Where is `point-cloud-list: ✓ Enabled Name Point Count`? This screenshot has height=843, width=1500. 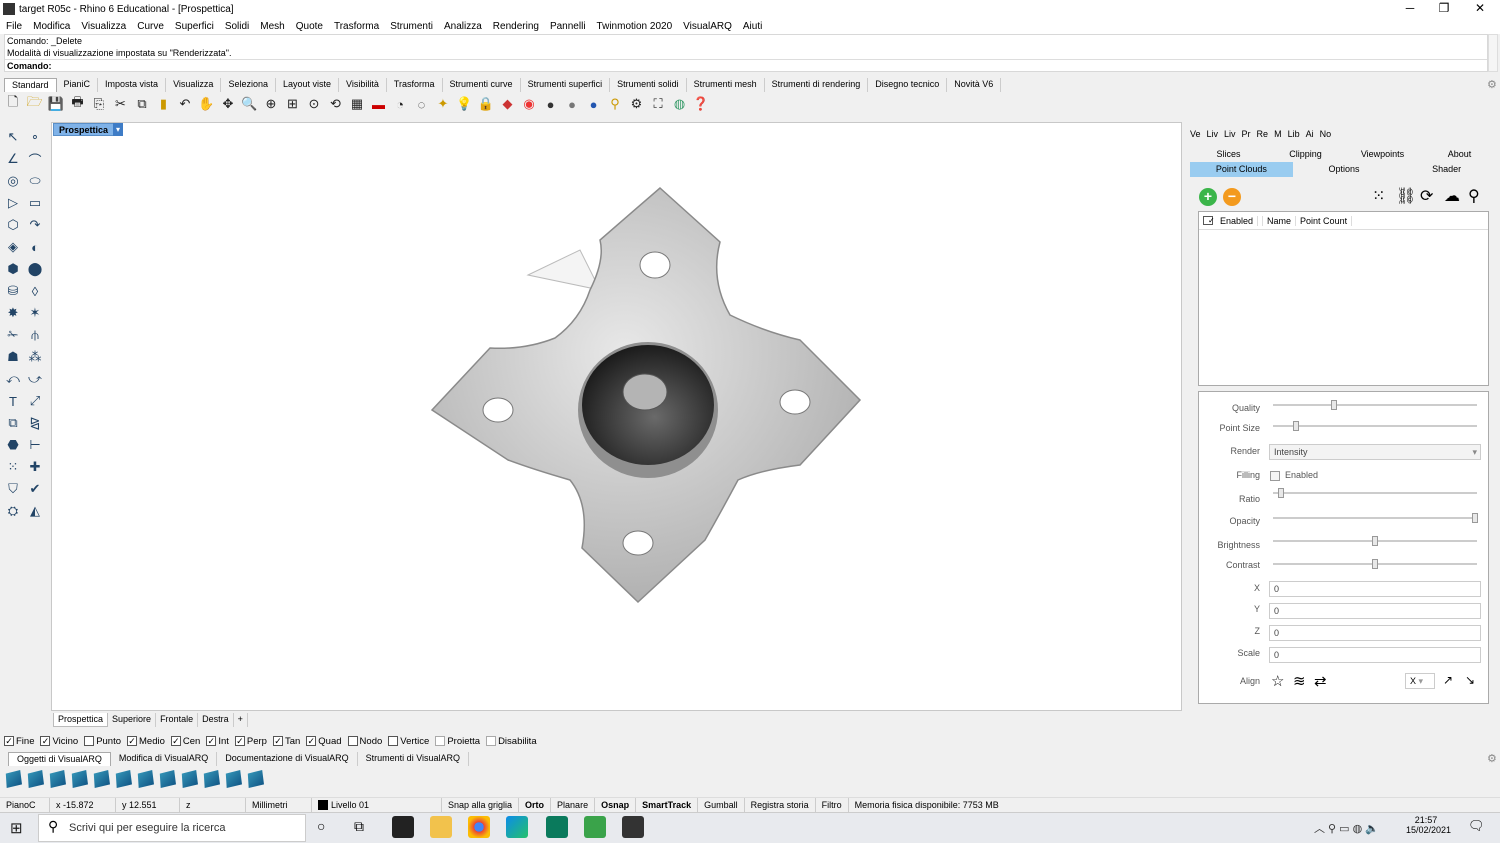
point-cloud-list: ✓ Enabled Name Point Count is located at coordinates (1343, 298).